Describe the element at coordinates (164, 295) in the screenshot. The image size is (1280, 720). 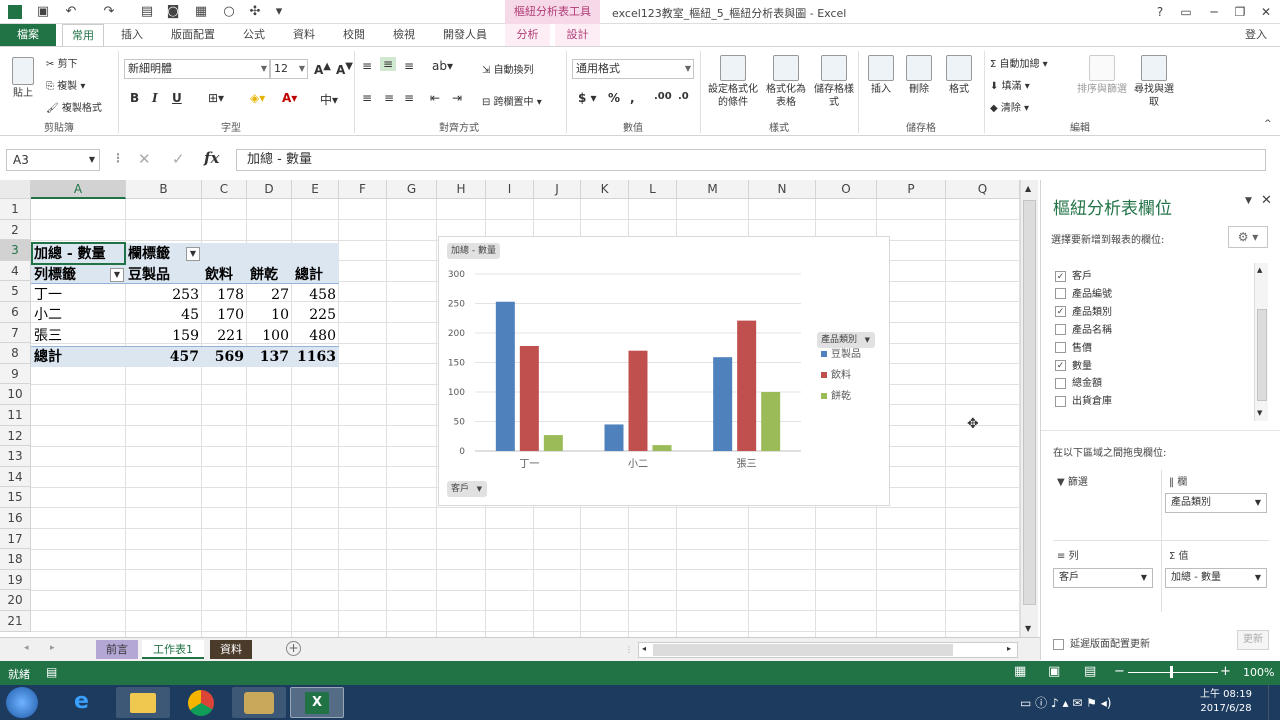
I see `pivot-cell: 253` at that location.